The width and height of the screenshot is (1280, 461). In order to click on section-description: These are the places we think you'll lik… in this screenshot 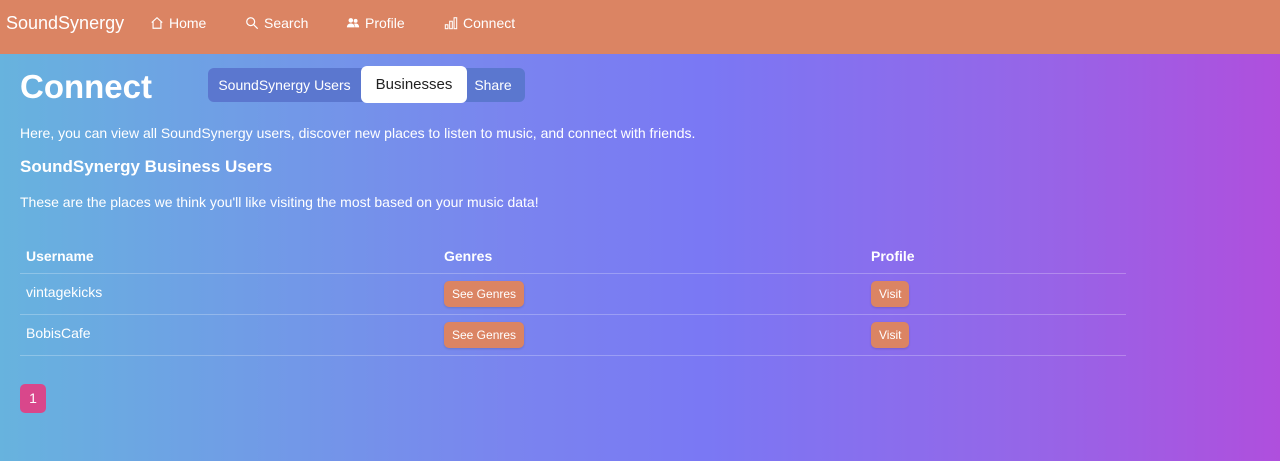, I will do `click(279, 202)`.